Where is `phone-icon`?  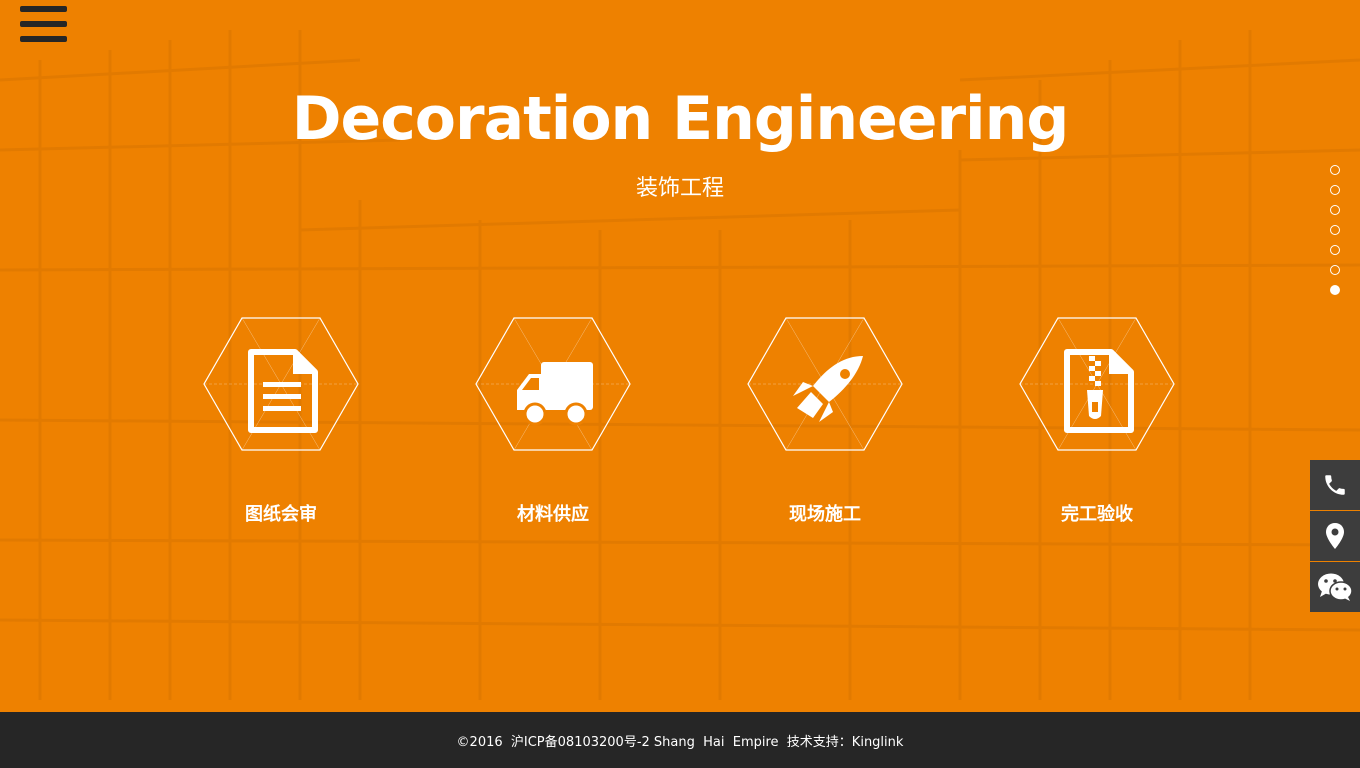 phone-icon is located at coordinates (1335, 485).